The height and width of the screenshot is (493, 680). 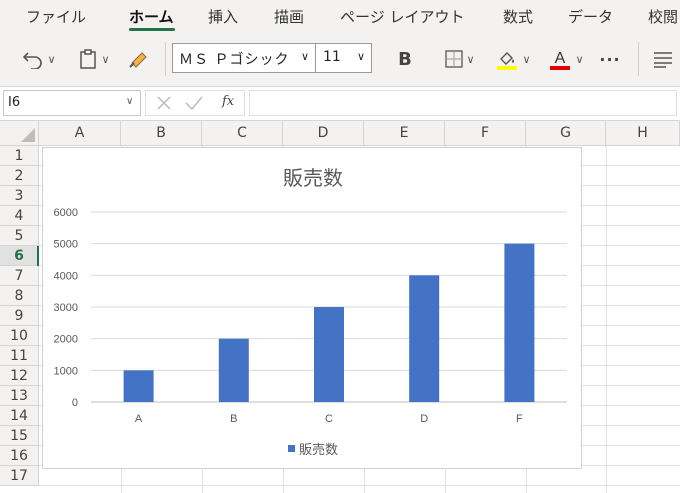 I want to click on row-header-5: 5, so click(x=19, y=236).